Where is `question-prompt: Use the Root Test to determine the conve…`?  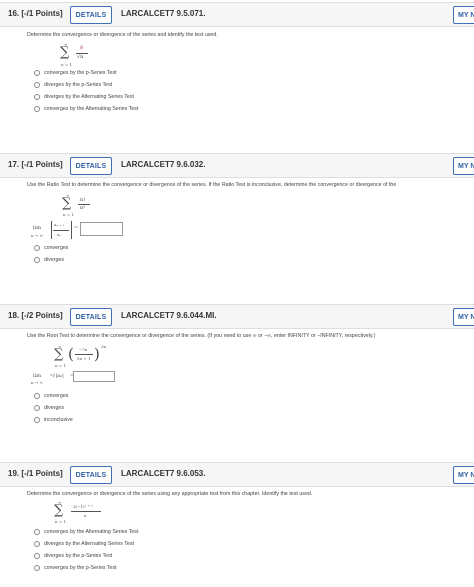 question-prompt: Use the Root Test to determine the conve… is located at coordinates (201, 336).